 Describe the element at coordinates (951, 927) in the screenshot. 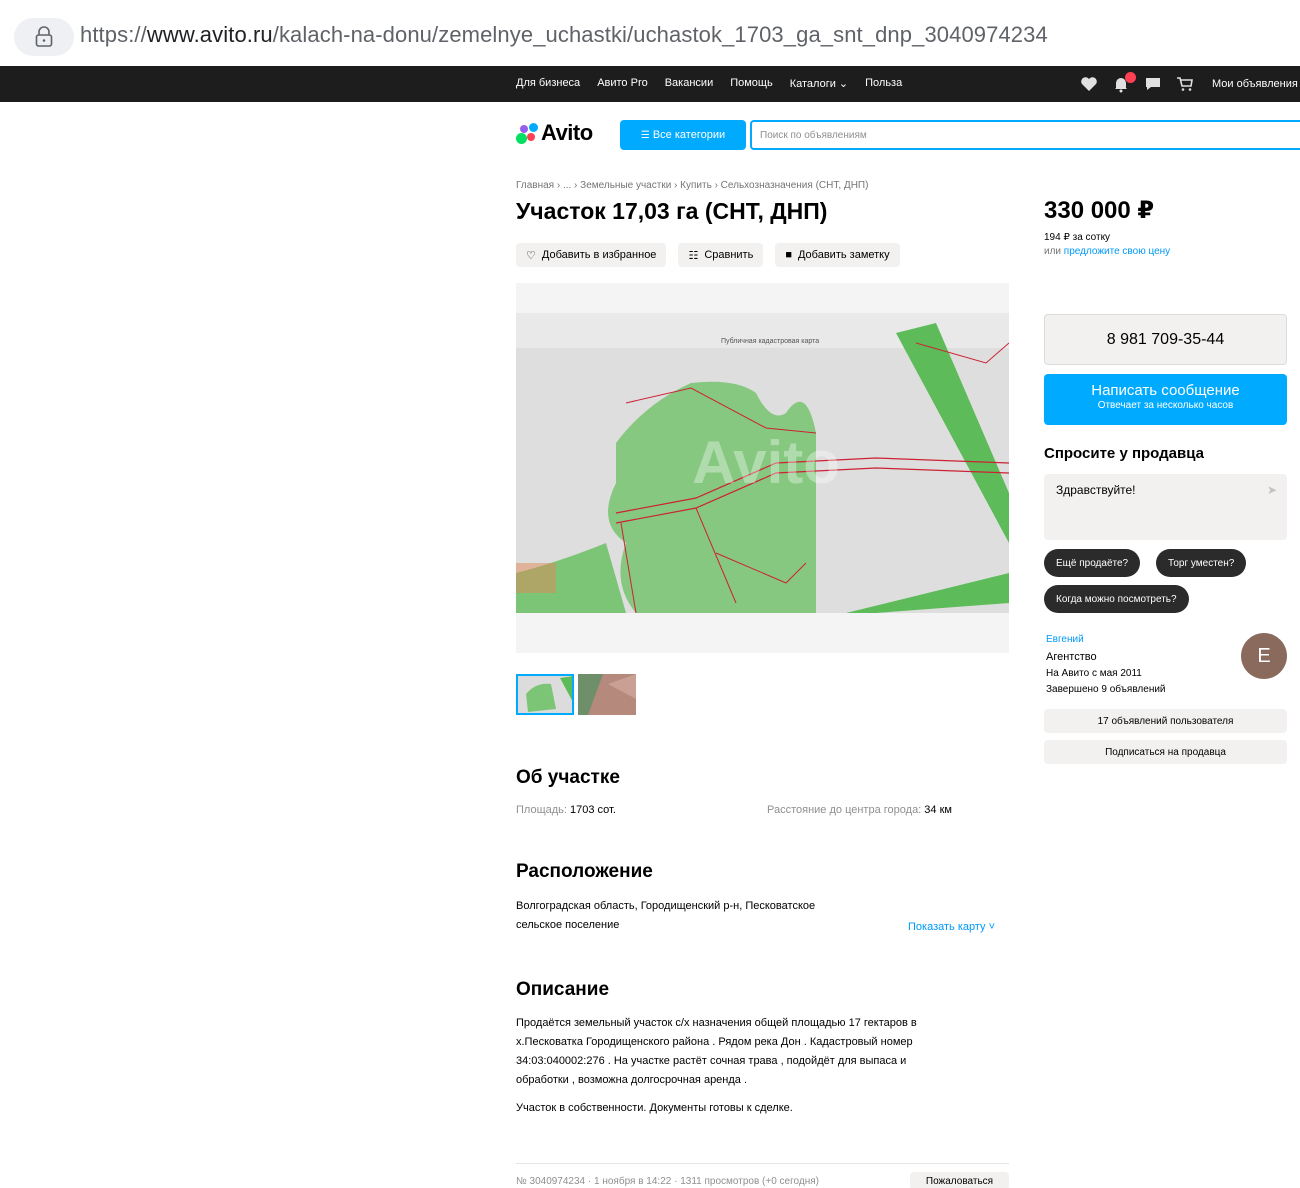

I see `show-map-link: Показать карту ˅` at that location.